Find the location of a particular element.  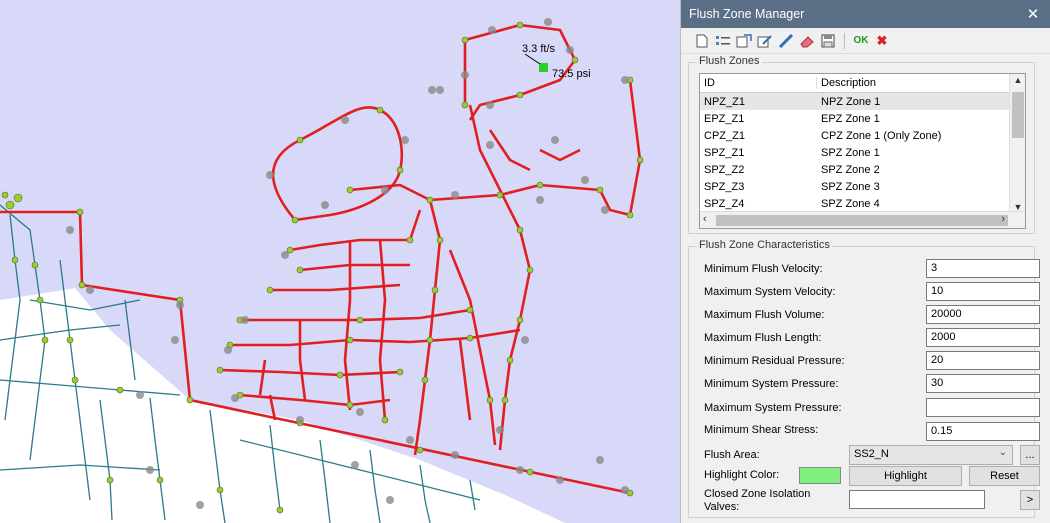

zone-id: CPZ_Z1 is located at coordinates (724, 135).